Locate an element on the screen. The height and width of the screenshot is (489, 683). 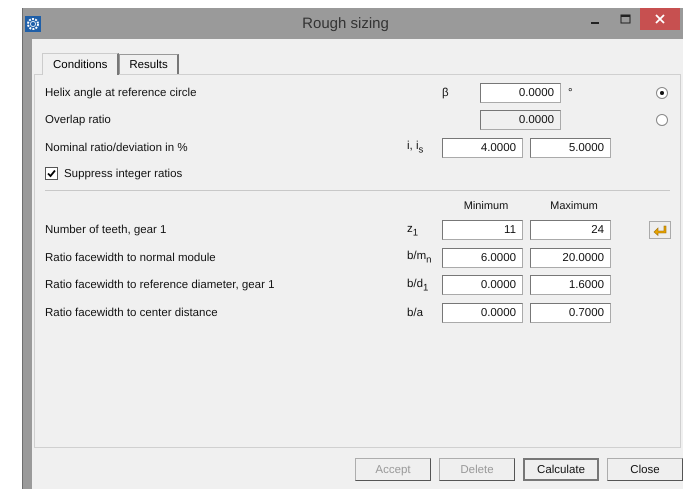
field-label: Number of teeth, gear 1 is located at coordinates (106, 230).